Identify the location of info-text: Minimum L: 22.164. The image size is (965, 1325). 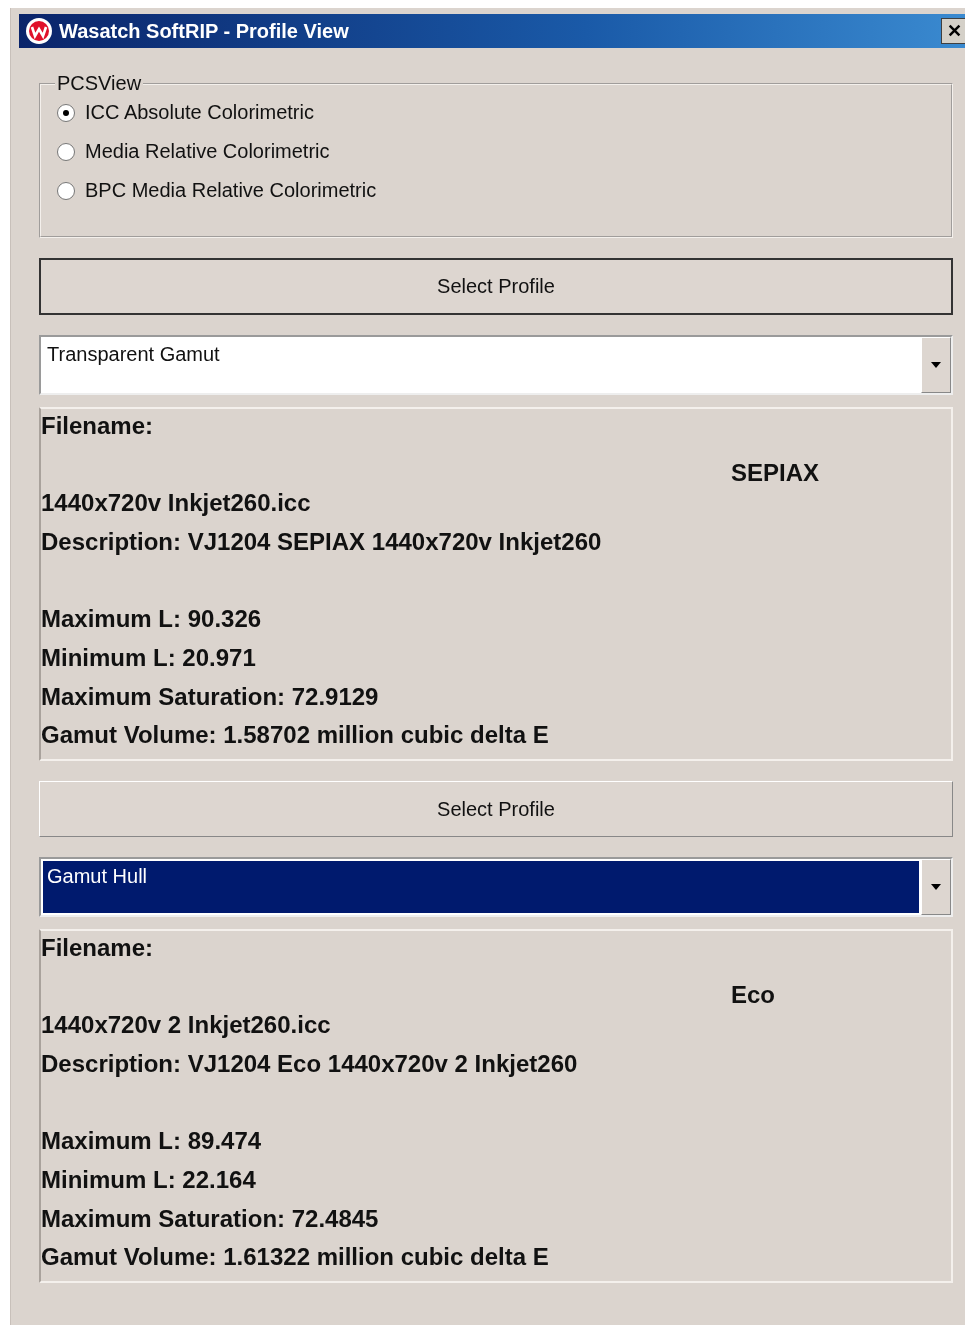
(149, 1180).